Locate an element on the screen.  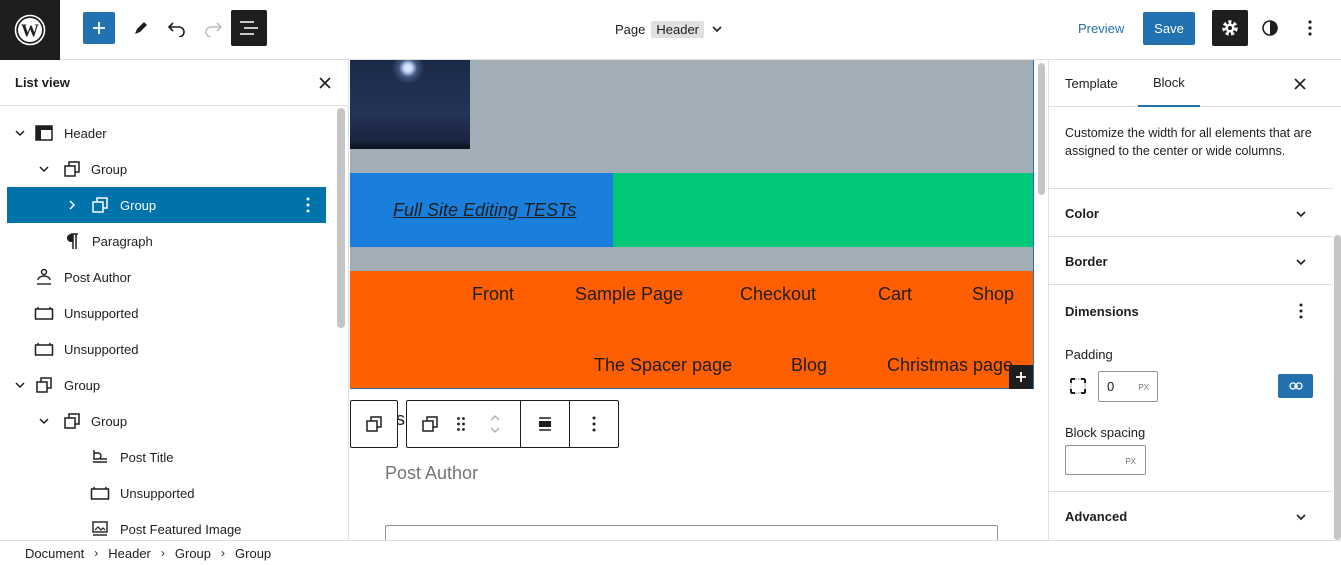
tab-template: Template is located at coordinates (1091, 83).